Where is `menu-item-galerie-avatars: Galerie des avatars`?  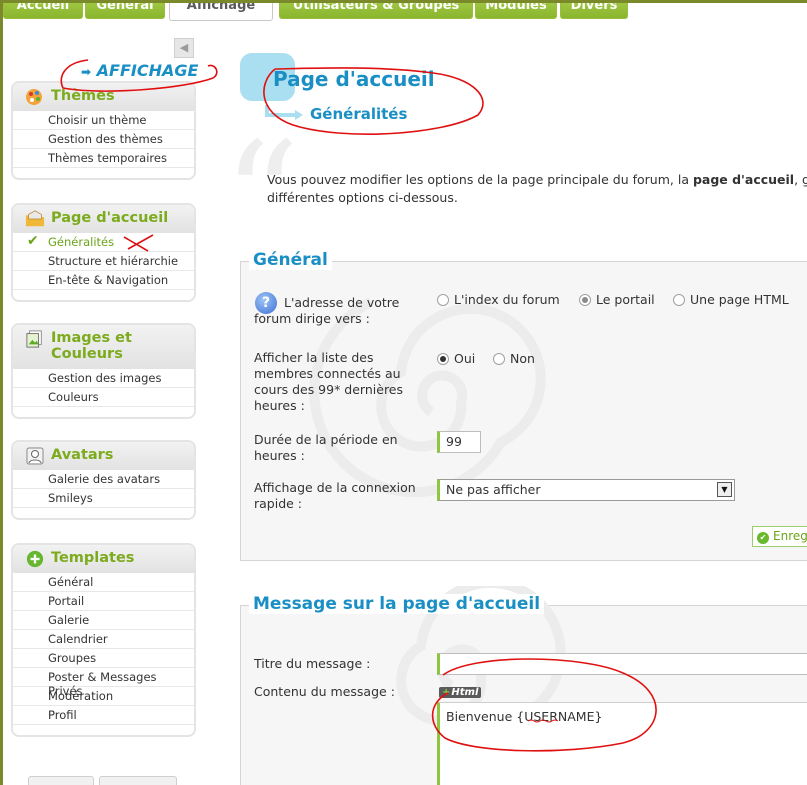
menu-item-galerie-avatars: Galerie des avatars is located at coordinates (103, 479).